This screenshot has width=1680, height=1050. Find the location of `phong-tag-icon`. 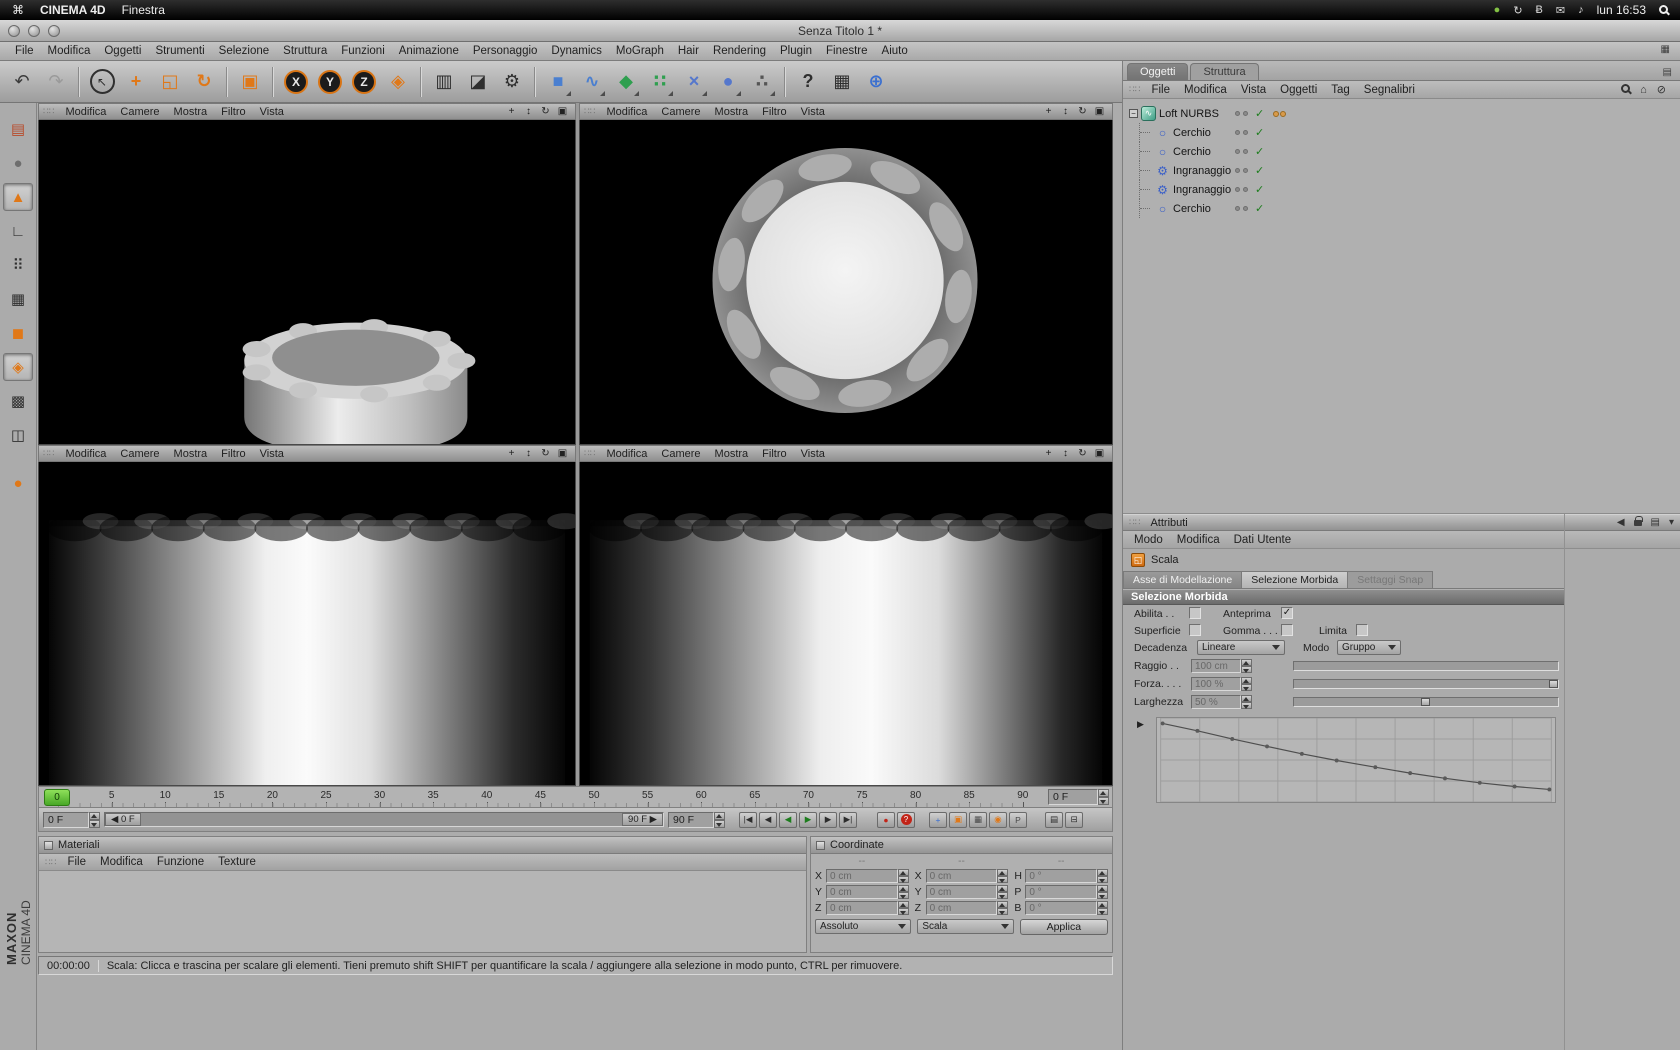

phong-tag-icon is located at coordinates (1279, 113).